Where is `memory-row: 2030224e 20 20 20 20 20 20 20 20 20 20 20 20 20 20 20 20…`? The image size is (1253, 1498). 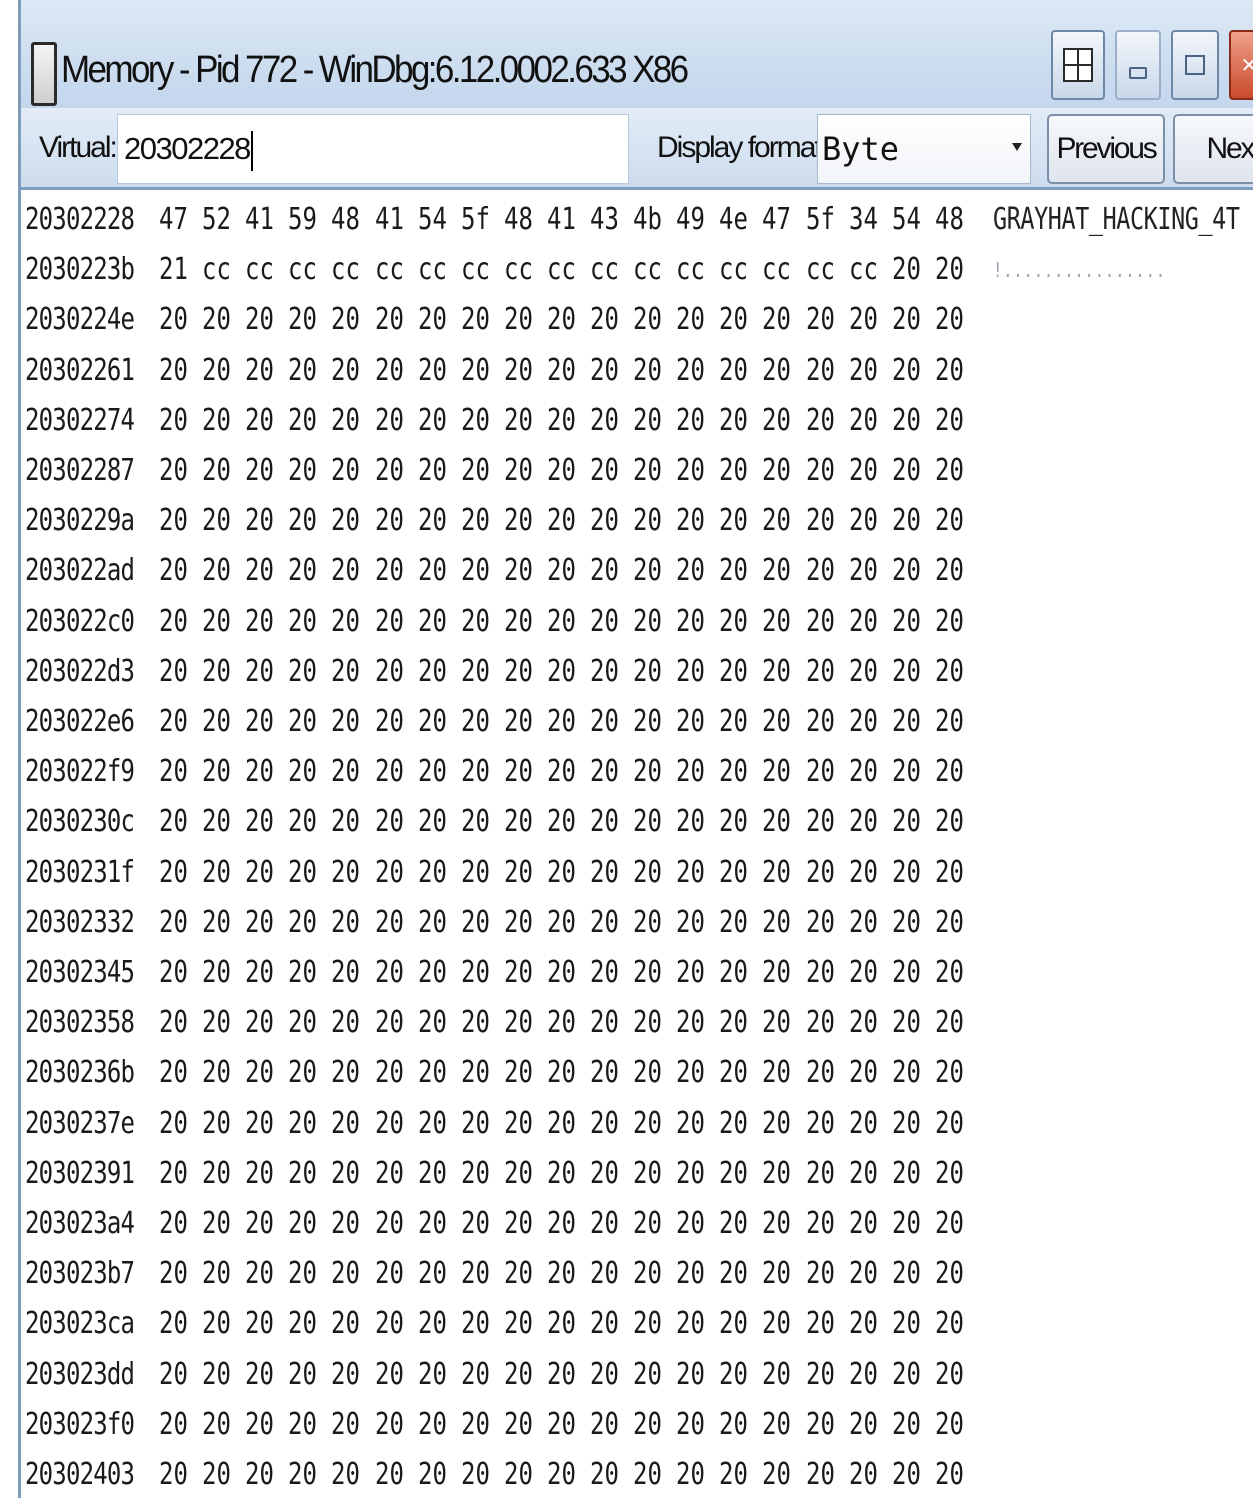
memory-row: 2030224e 20 20 20 20 20 20 20 20 20 20 20 20 20 20 20 20… is located at coordinates (639, 320).